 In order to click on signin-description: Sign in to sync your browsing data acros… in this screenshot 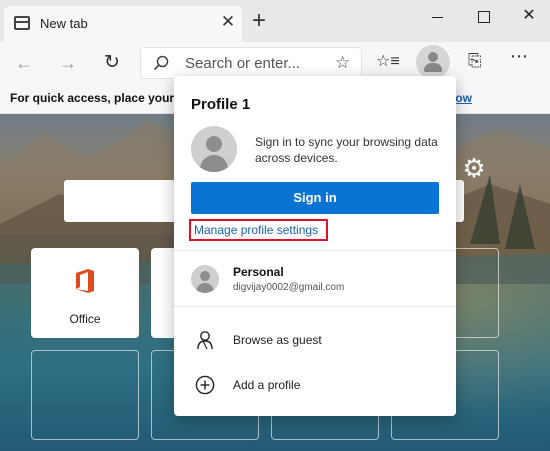, I will do `click(346, 150)`.